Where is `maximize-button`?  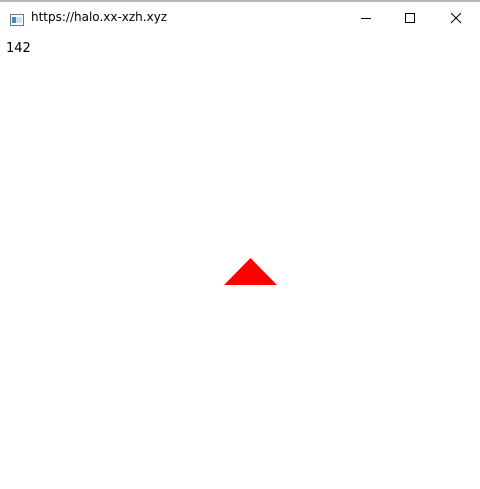
maximize-button is located at coordinates (411, 19).